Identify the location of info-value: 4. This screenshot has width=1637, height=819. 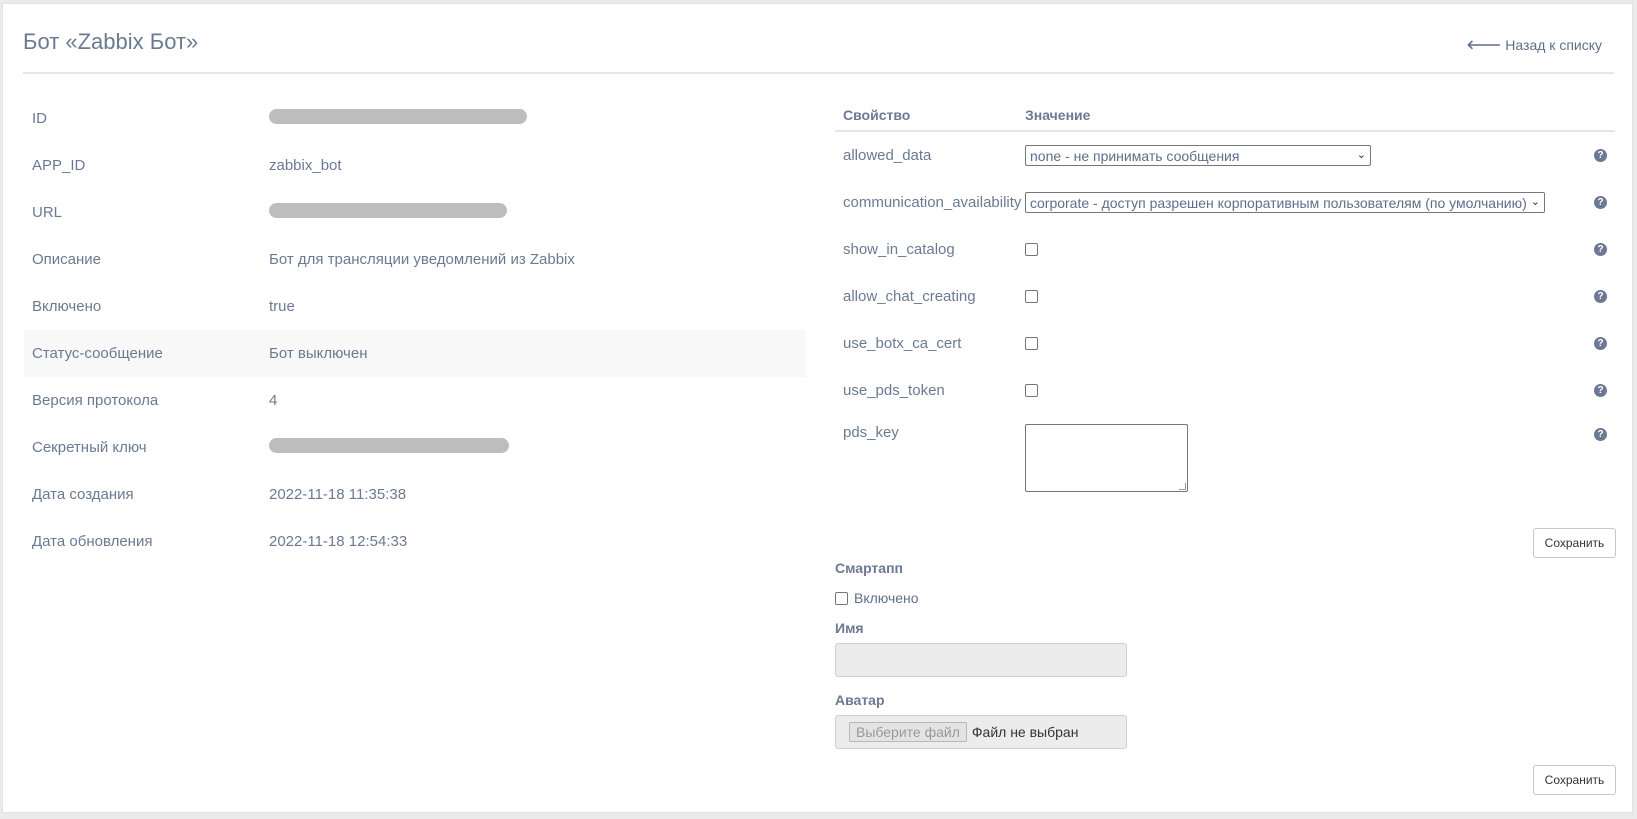
(273, 400).